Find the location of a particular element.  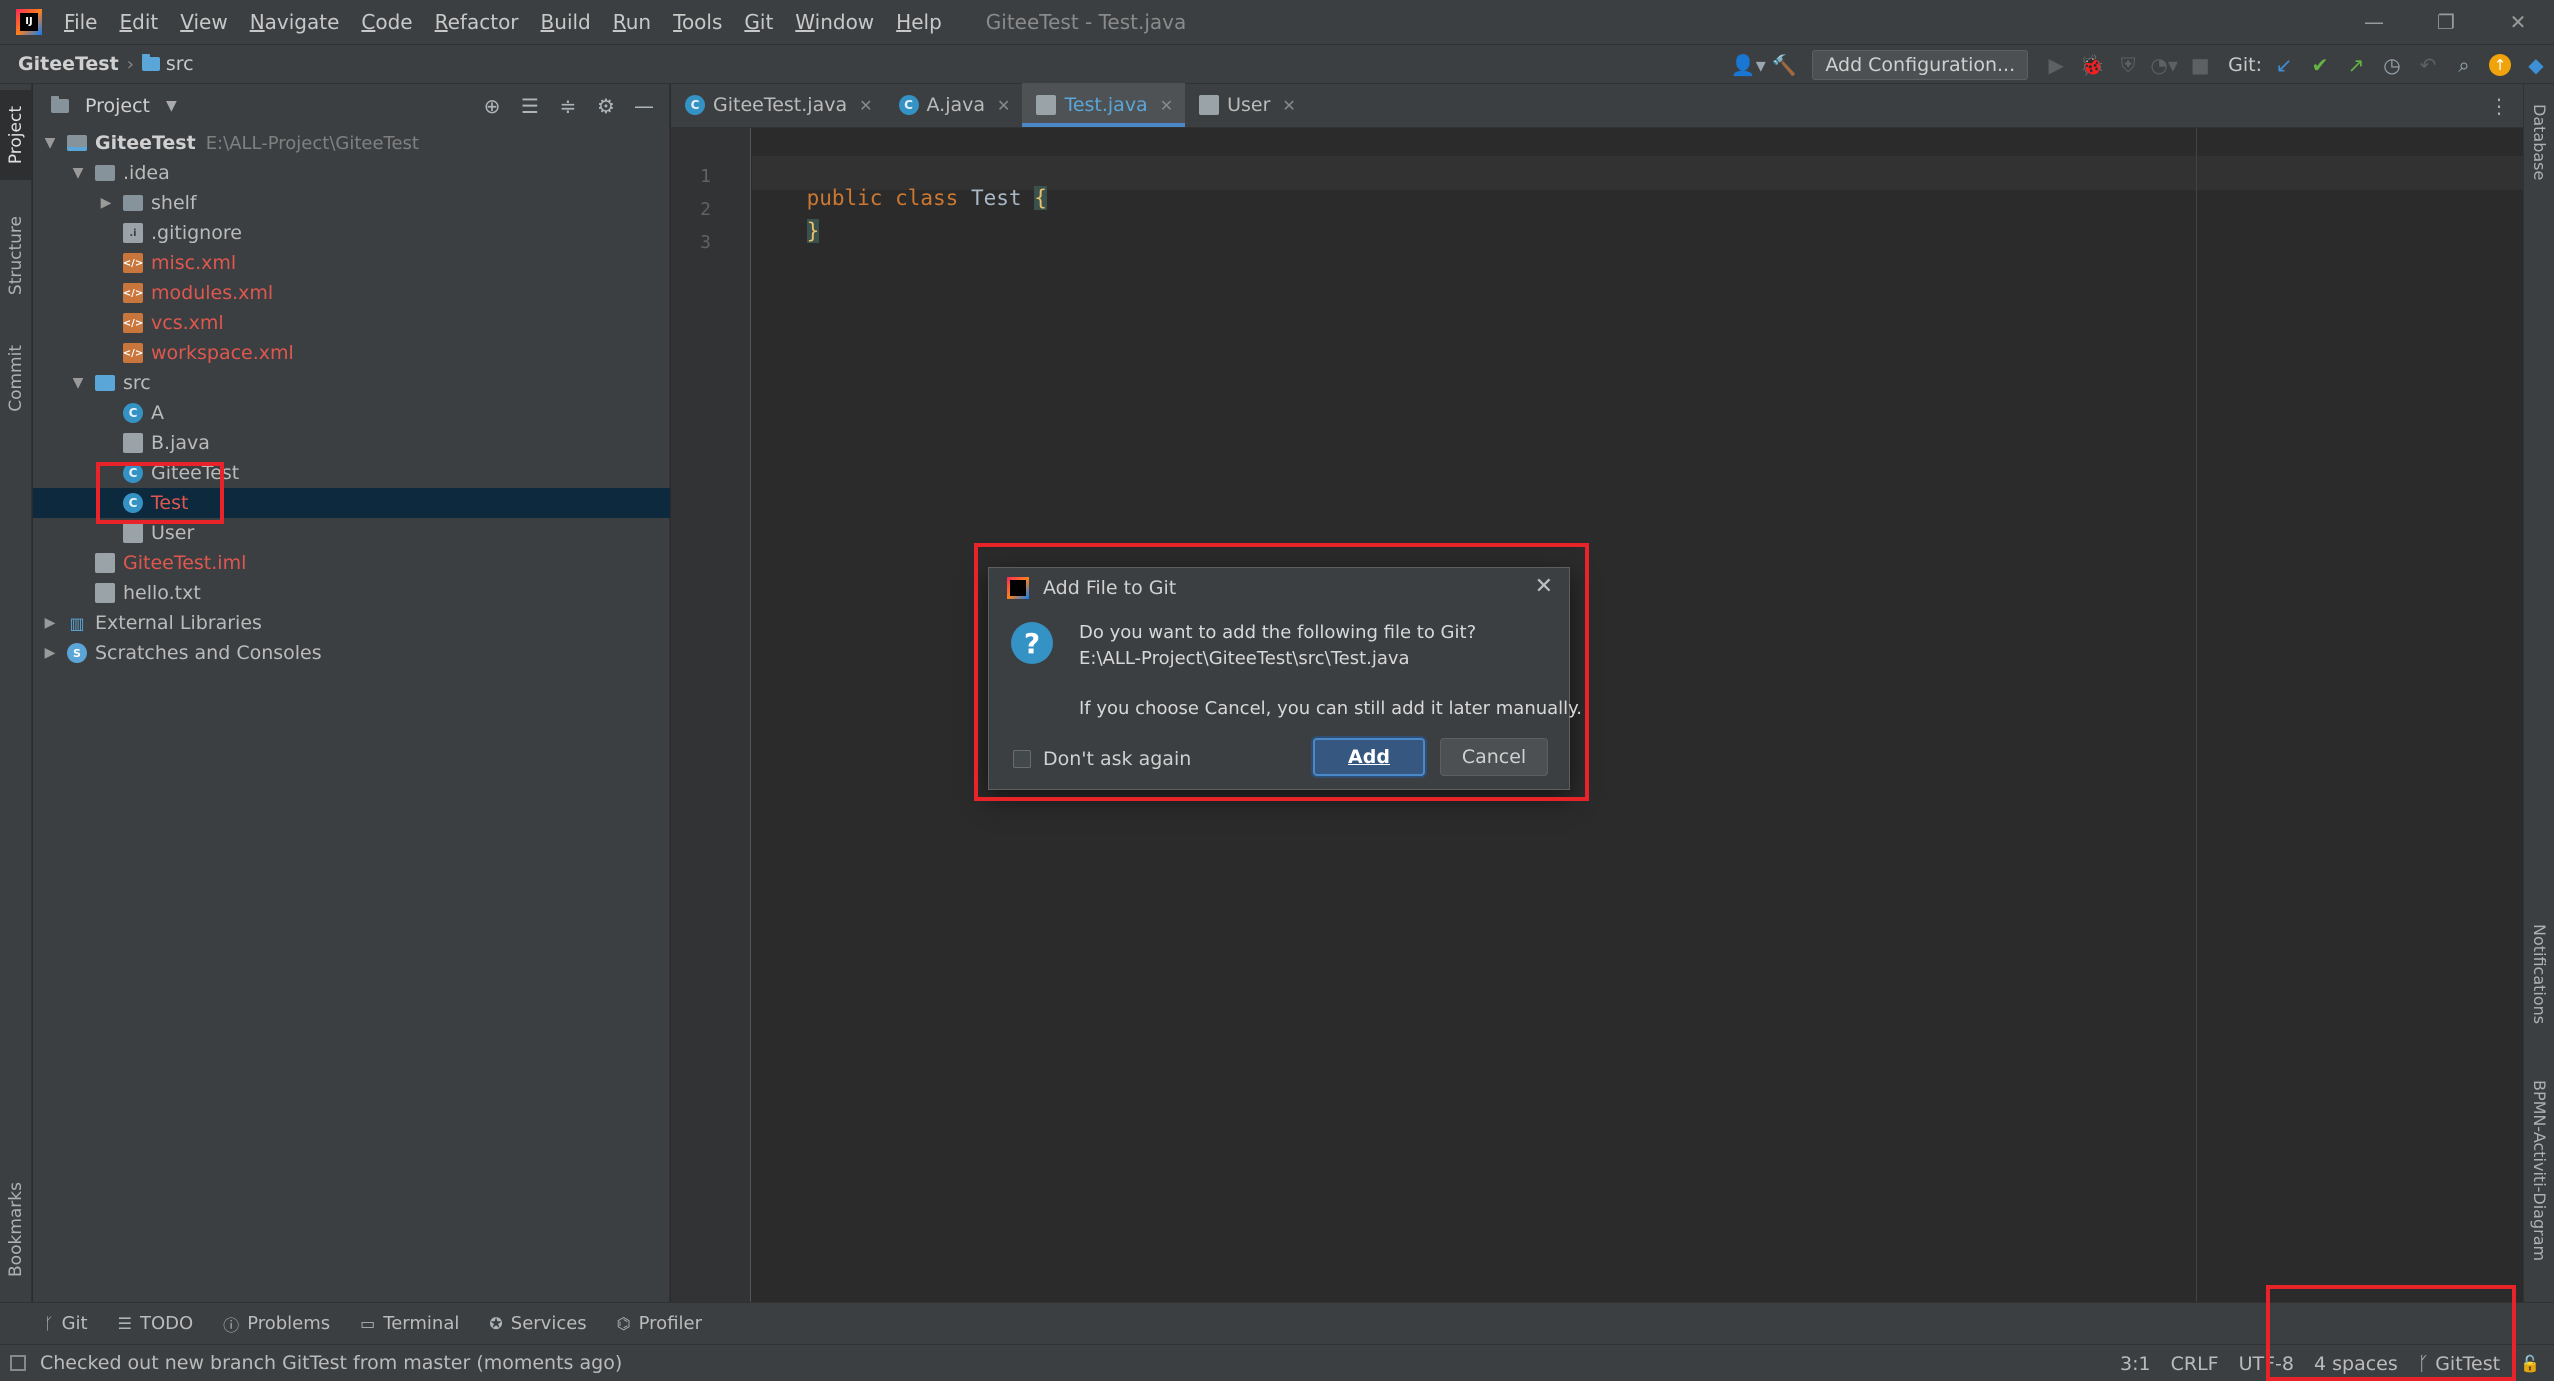

profile-icon: ◔▾ is located at coordinates (2164, 65).